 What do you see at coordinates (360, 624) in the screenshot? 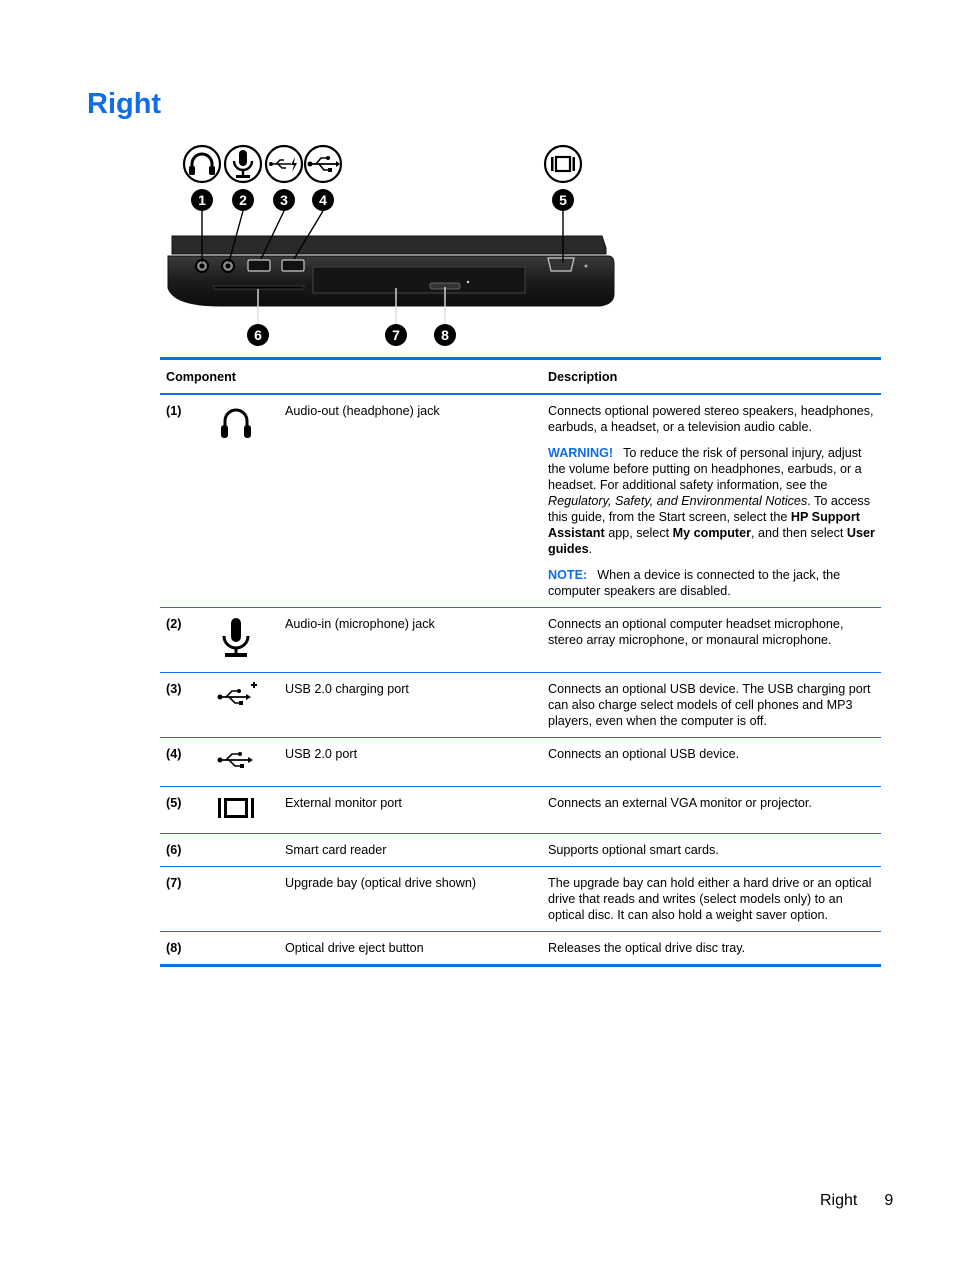
I see `component-name: Audio-in (microphone) jack` at bounding box center [360, 624].